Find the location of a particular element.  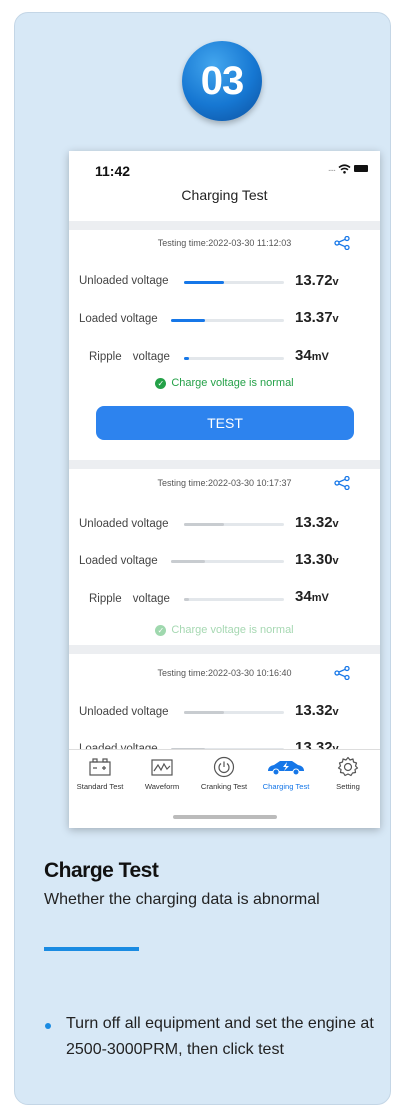

loaded-voltage-value: 13.37v is located at coordinates (317, 317).